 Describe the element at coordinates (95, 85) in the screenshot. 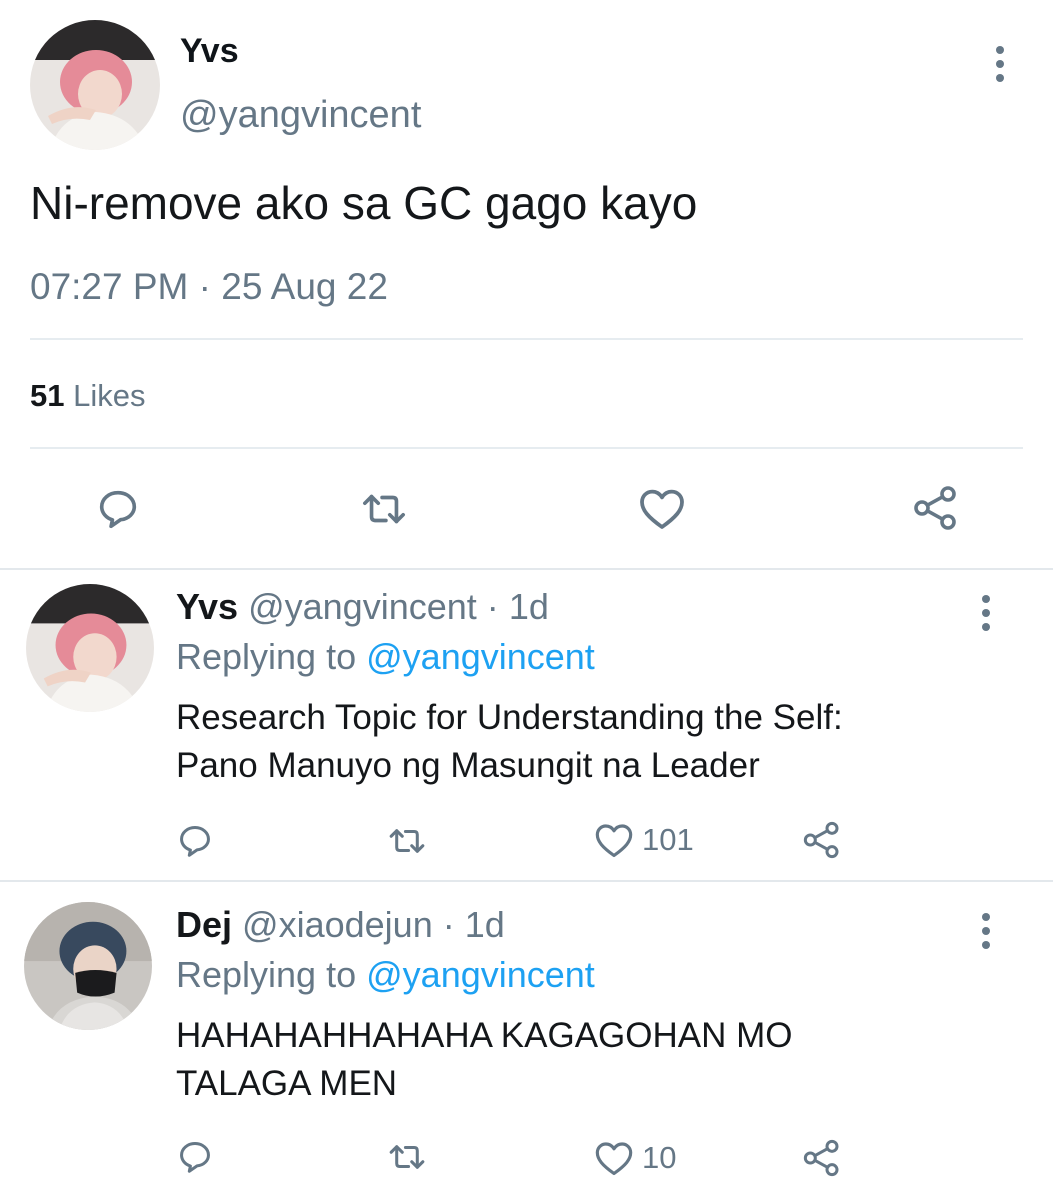

I see `main-avatar` at that location.